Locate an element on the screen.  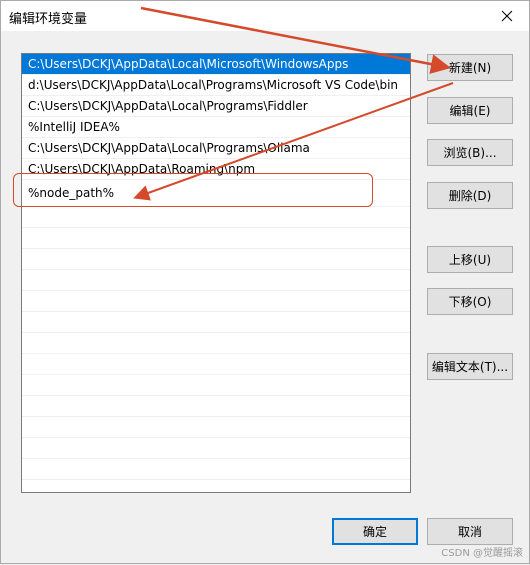
close-button is located at coordinates (507, 16).